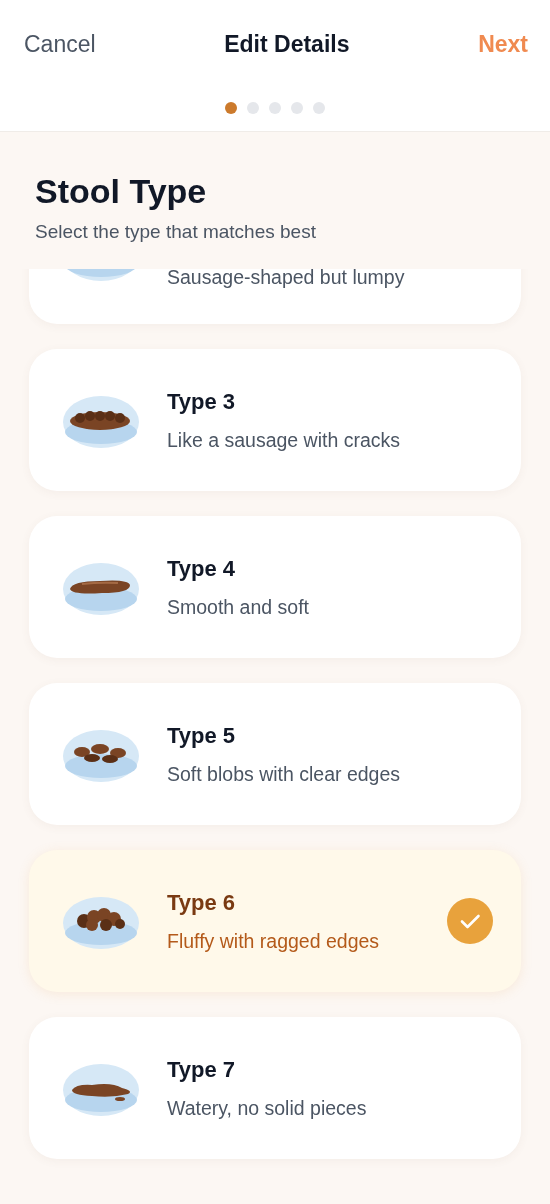  I want to click on stool-type-option: Sausage-shaped but lumpy, so click(275, 296).